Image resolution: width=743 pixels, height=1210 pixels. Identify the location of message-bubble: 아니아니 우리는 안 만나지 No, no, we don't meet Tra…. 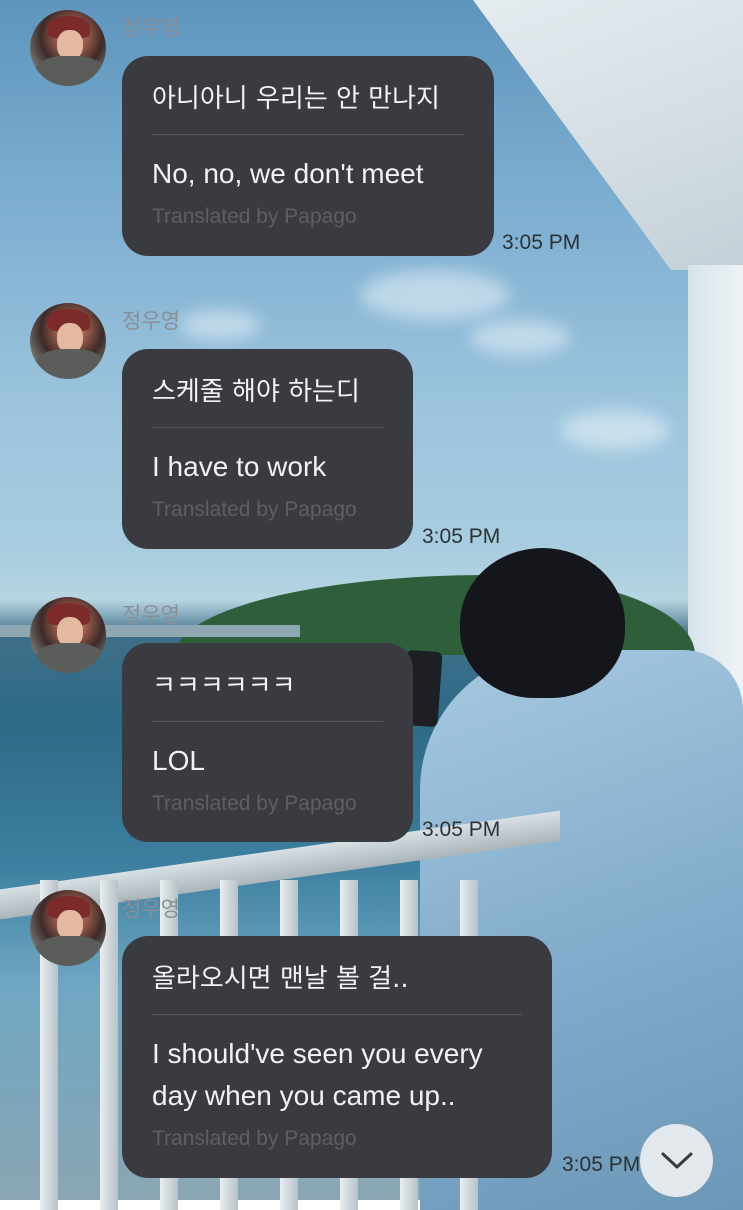
(308, 156).